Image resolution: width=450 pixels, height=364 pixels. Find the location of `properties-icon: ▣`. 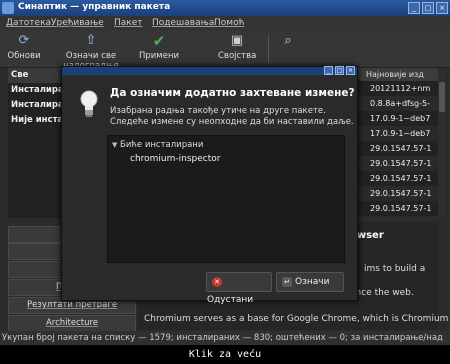

properties-icon: ▣ is located at coordinates (237, 40).